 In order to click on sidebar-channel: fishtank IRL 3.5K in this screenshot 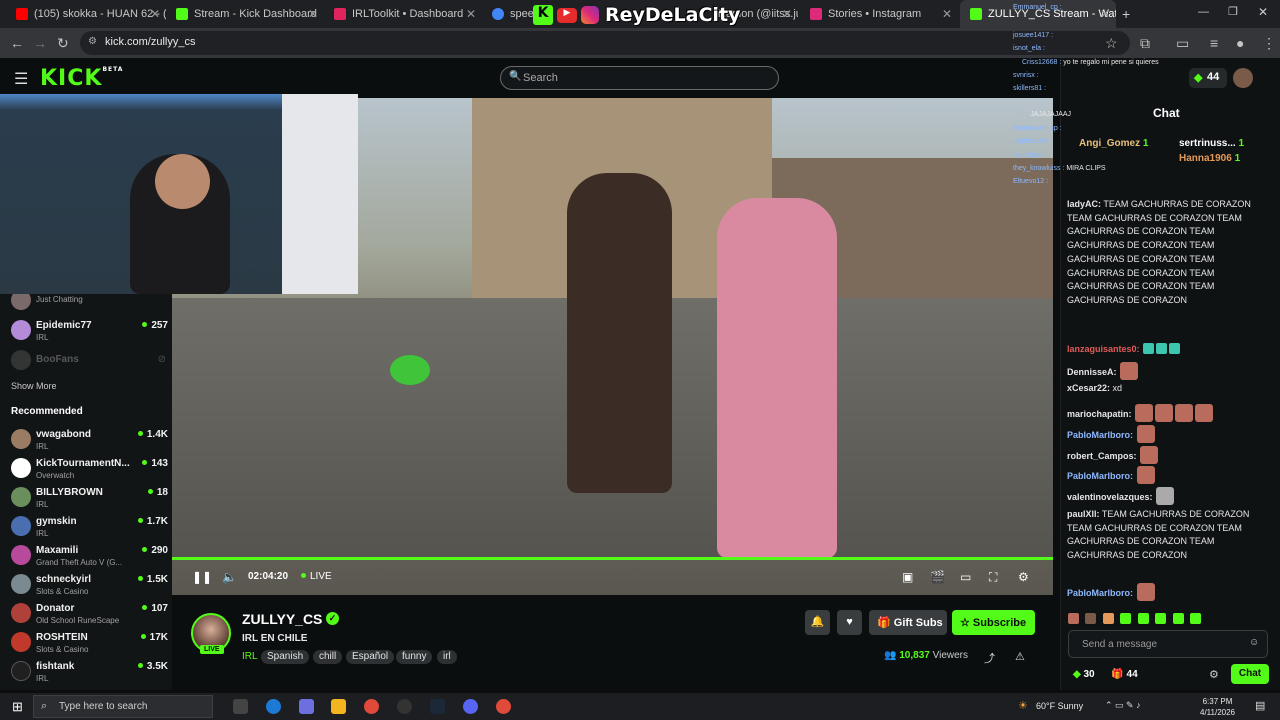, I will do `click(89, 673)`.